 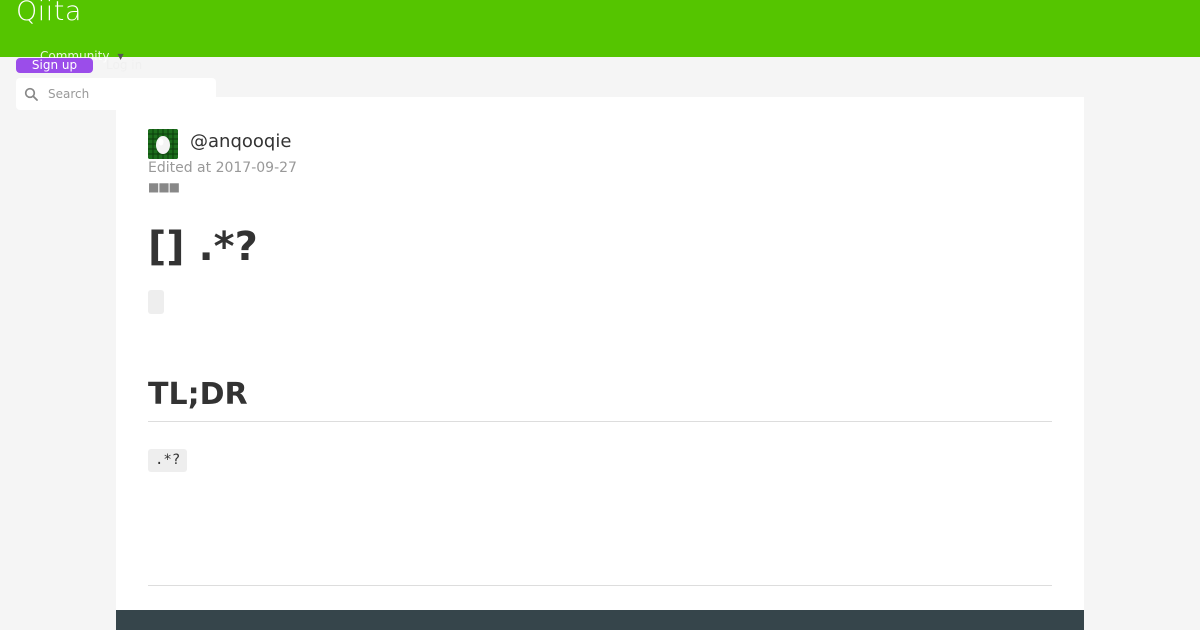 I want to click on egg-avatar-icon, so click(x=163, y=144).